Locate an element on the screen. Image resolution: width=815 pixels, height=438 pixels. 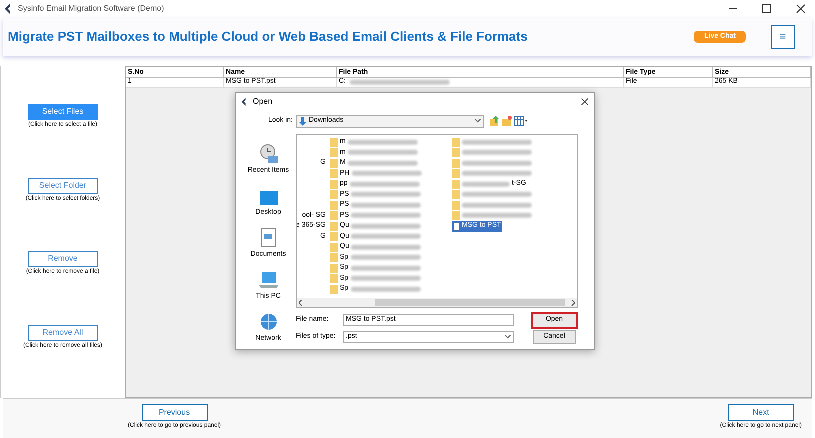
horizontal-scrollbar is located at coordinates (437, 302).